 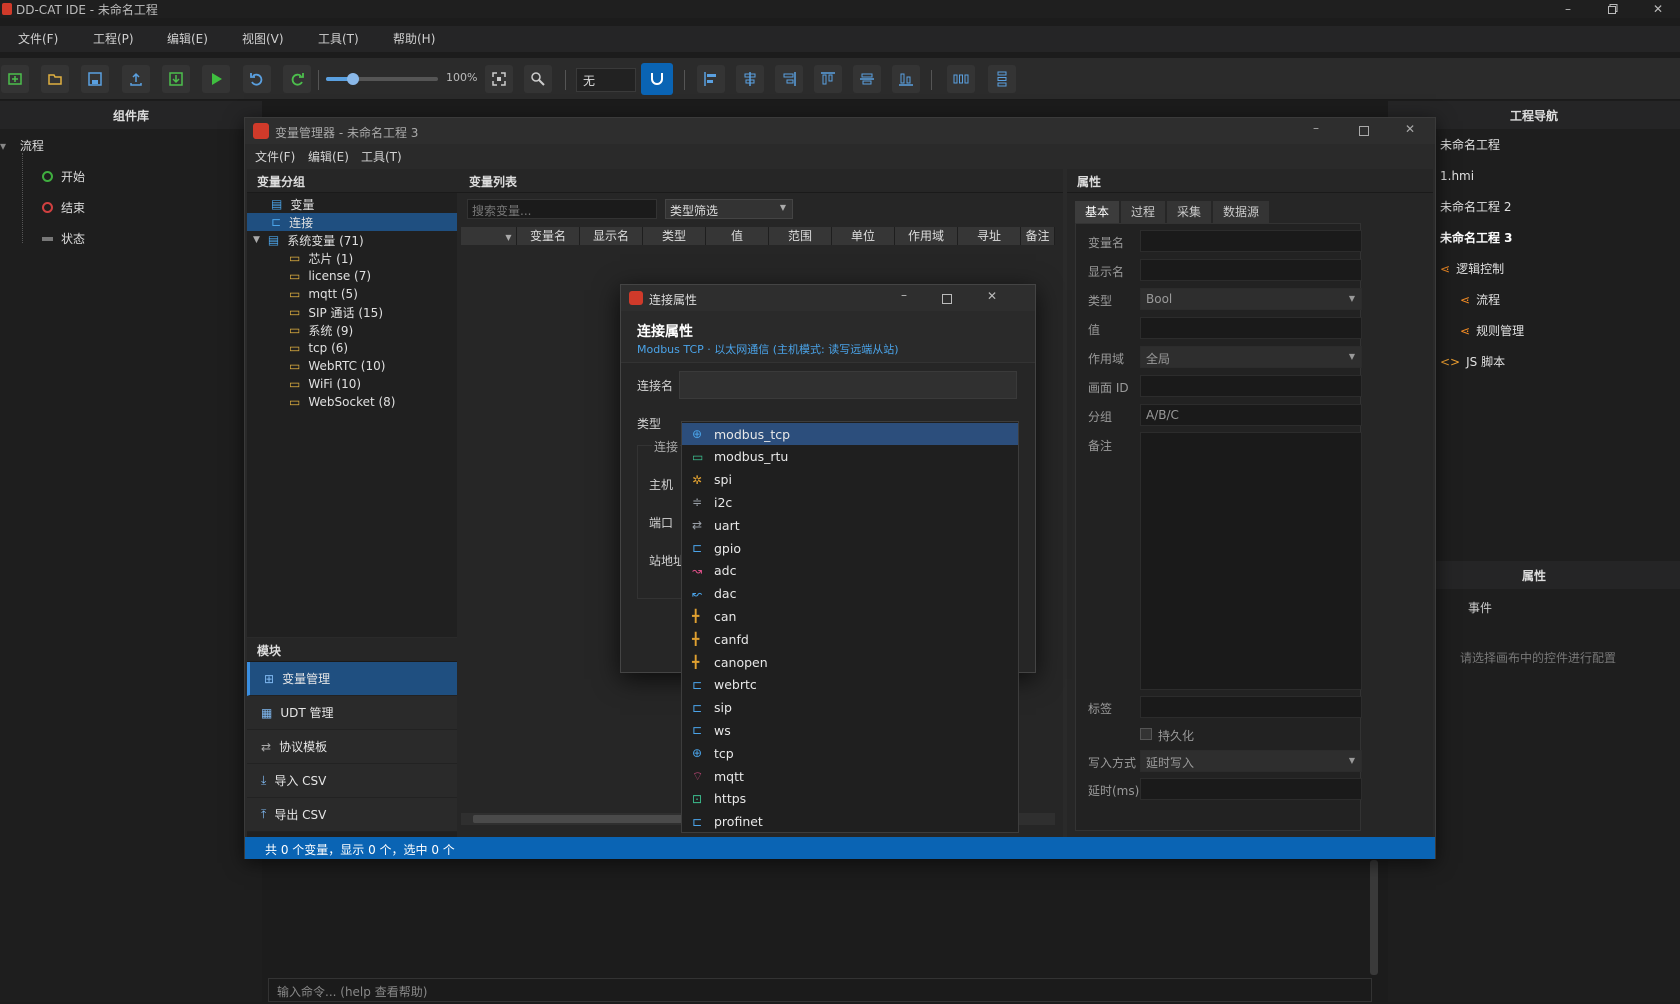 I want to click on distribute-v-icon, so click(x=1002, y=79).